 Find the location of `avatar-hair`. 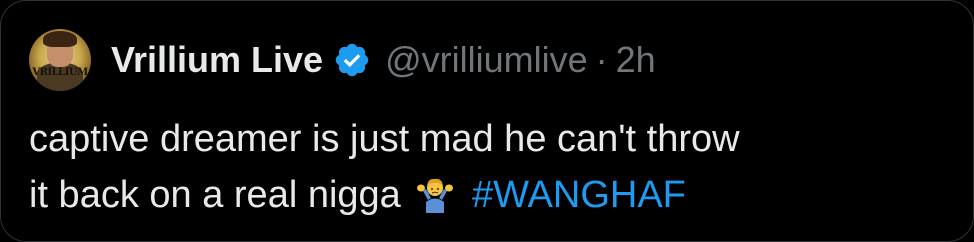

avatar-hair is located at coordinates (60, 39).